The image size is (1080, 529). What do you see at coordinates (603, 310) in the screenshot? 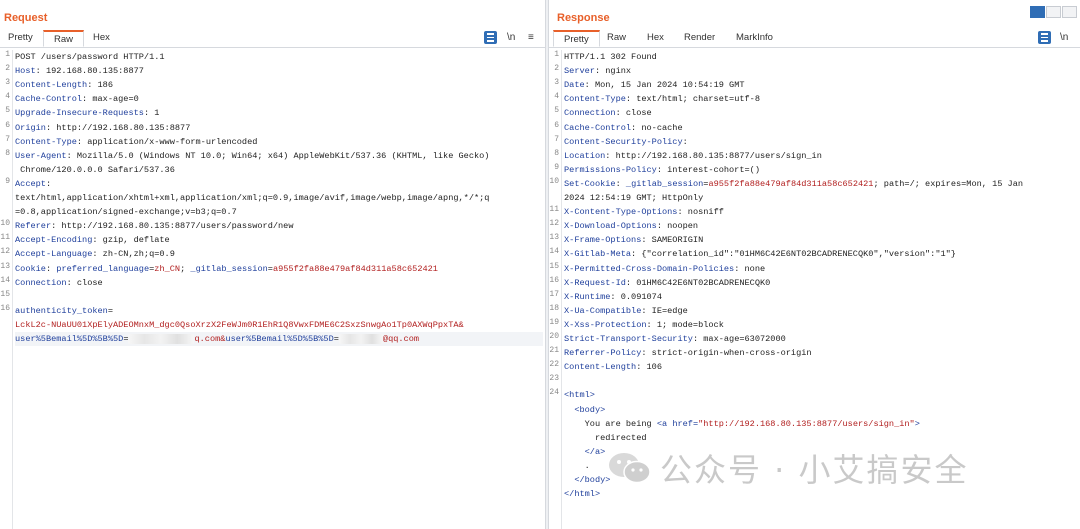
I see `code-token: X-Ua-Compatible` at bounding box center [603, 310].